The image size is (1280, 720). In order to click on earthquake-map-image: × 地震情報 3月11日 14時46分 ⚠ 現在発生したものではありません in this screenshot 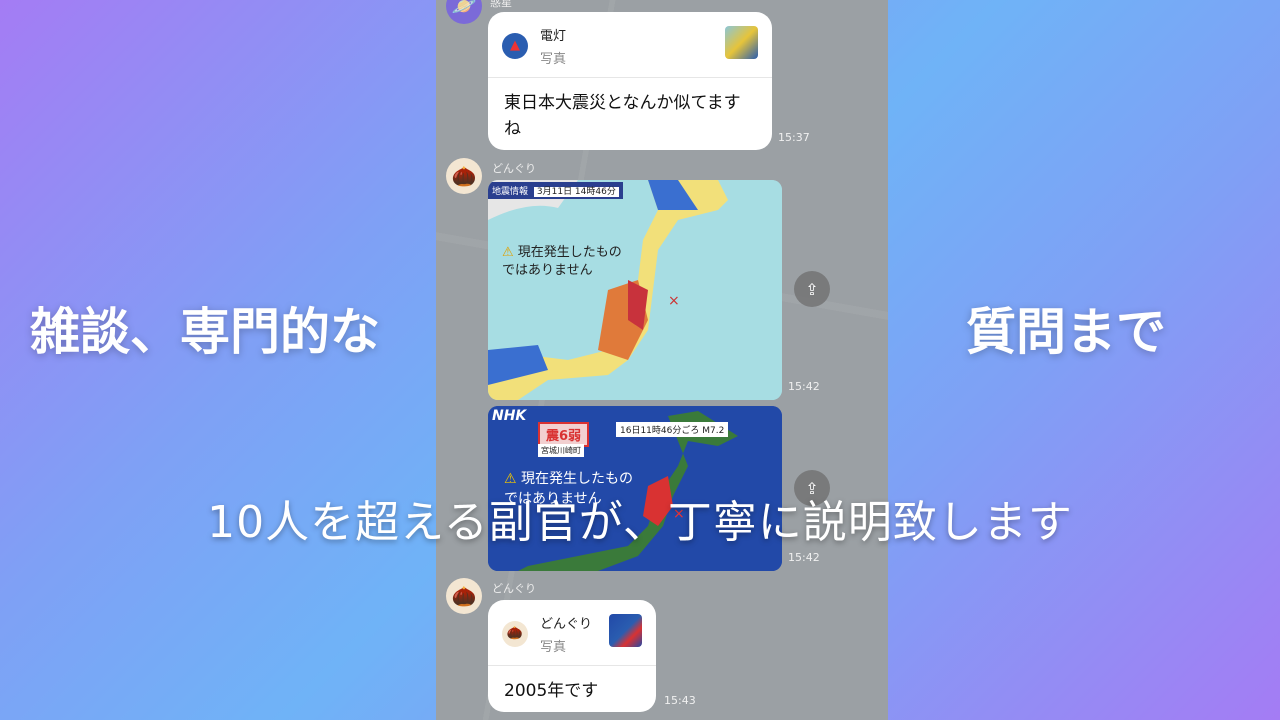, I will do `click(635, 290)`.